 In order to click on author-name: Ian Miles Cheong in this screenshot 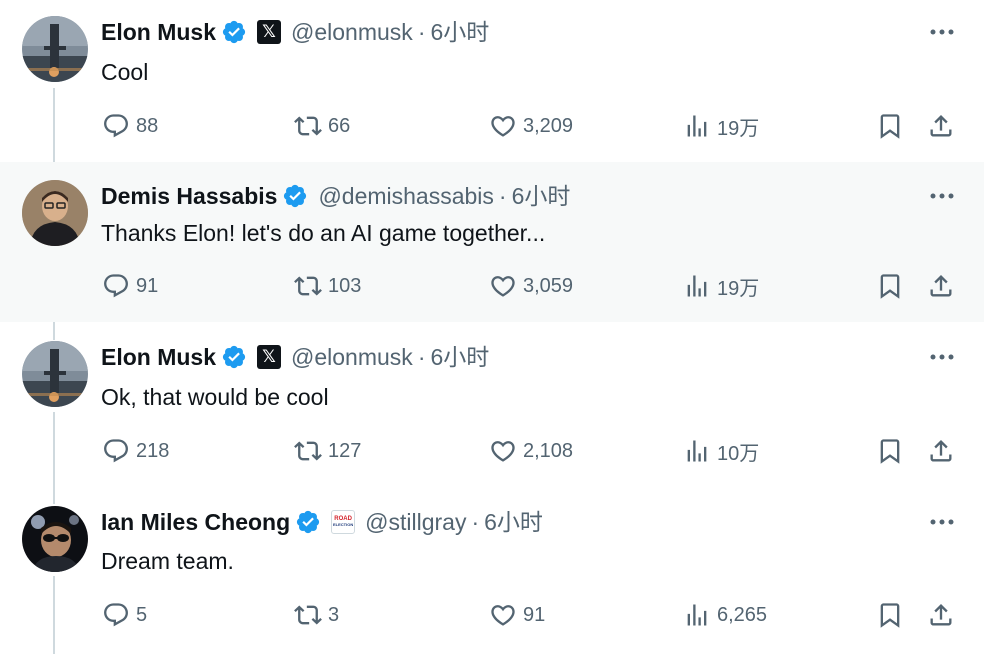, I will do `click(195, 522)`.